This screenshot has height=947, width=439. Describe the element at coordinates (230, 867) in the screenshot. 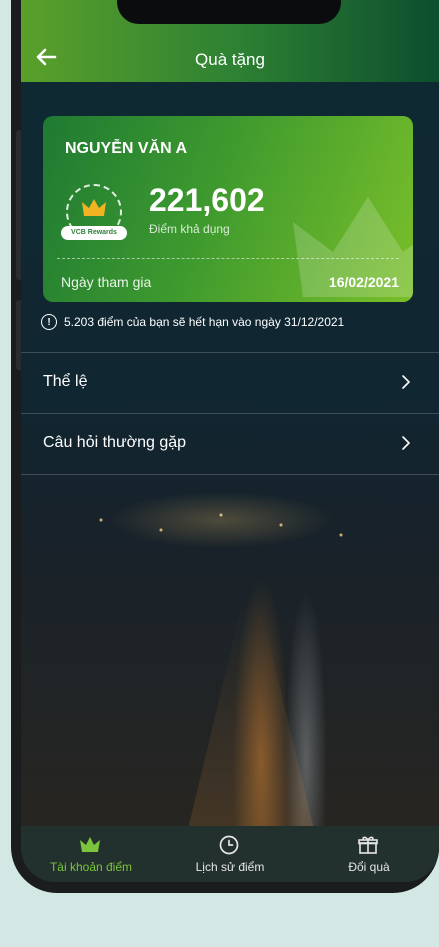

I see `tab-label: Lịch sử điểm` at that location.